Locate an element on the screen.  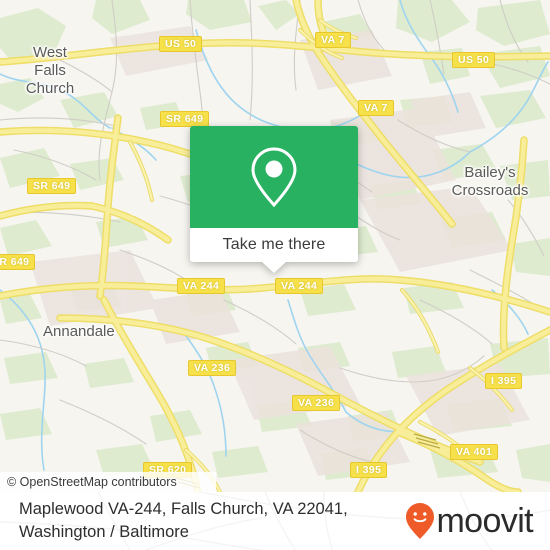
place-label-line: Church is located at coordinates (50, 88).